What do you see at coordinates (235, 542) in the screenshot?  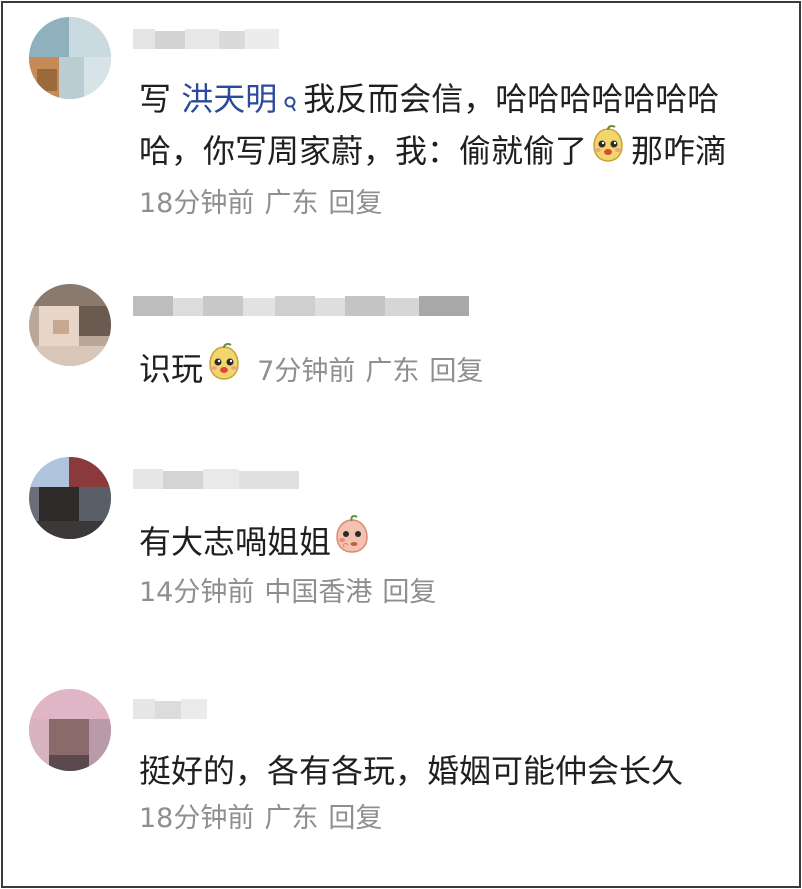 I see `comment-text-part: 有大志喎姐姐` at bounding box center [235, 542].